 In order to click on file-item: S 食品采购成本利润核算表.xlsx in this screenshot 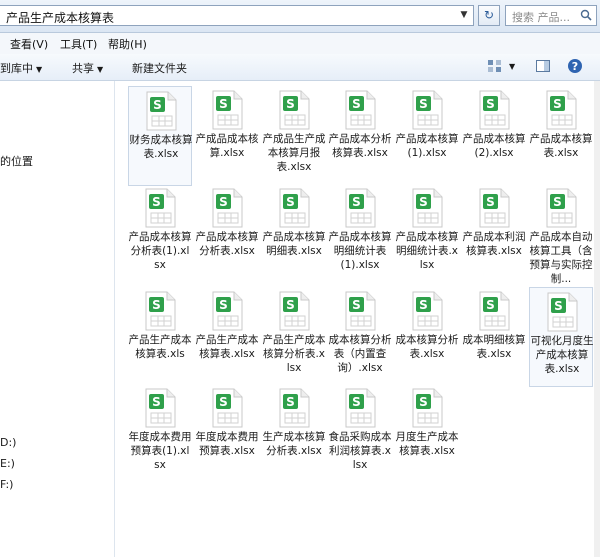, I will do `click(360, 434)`.